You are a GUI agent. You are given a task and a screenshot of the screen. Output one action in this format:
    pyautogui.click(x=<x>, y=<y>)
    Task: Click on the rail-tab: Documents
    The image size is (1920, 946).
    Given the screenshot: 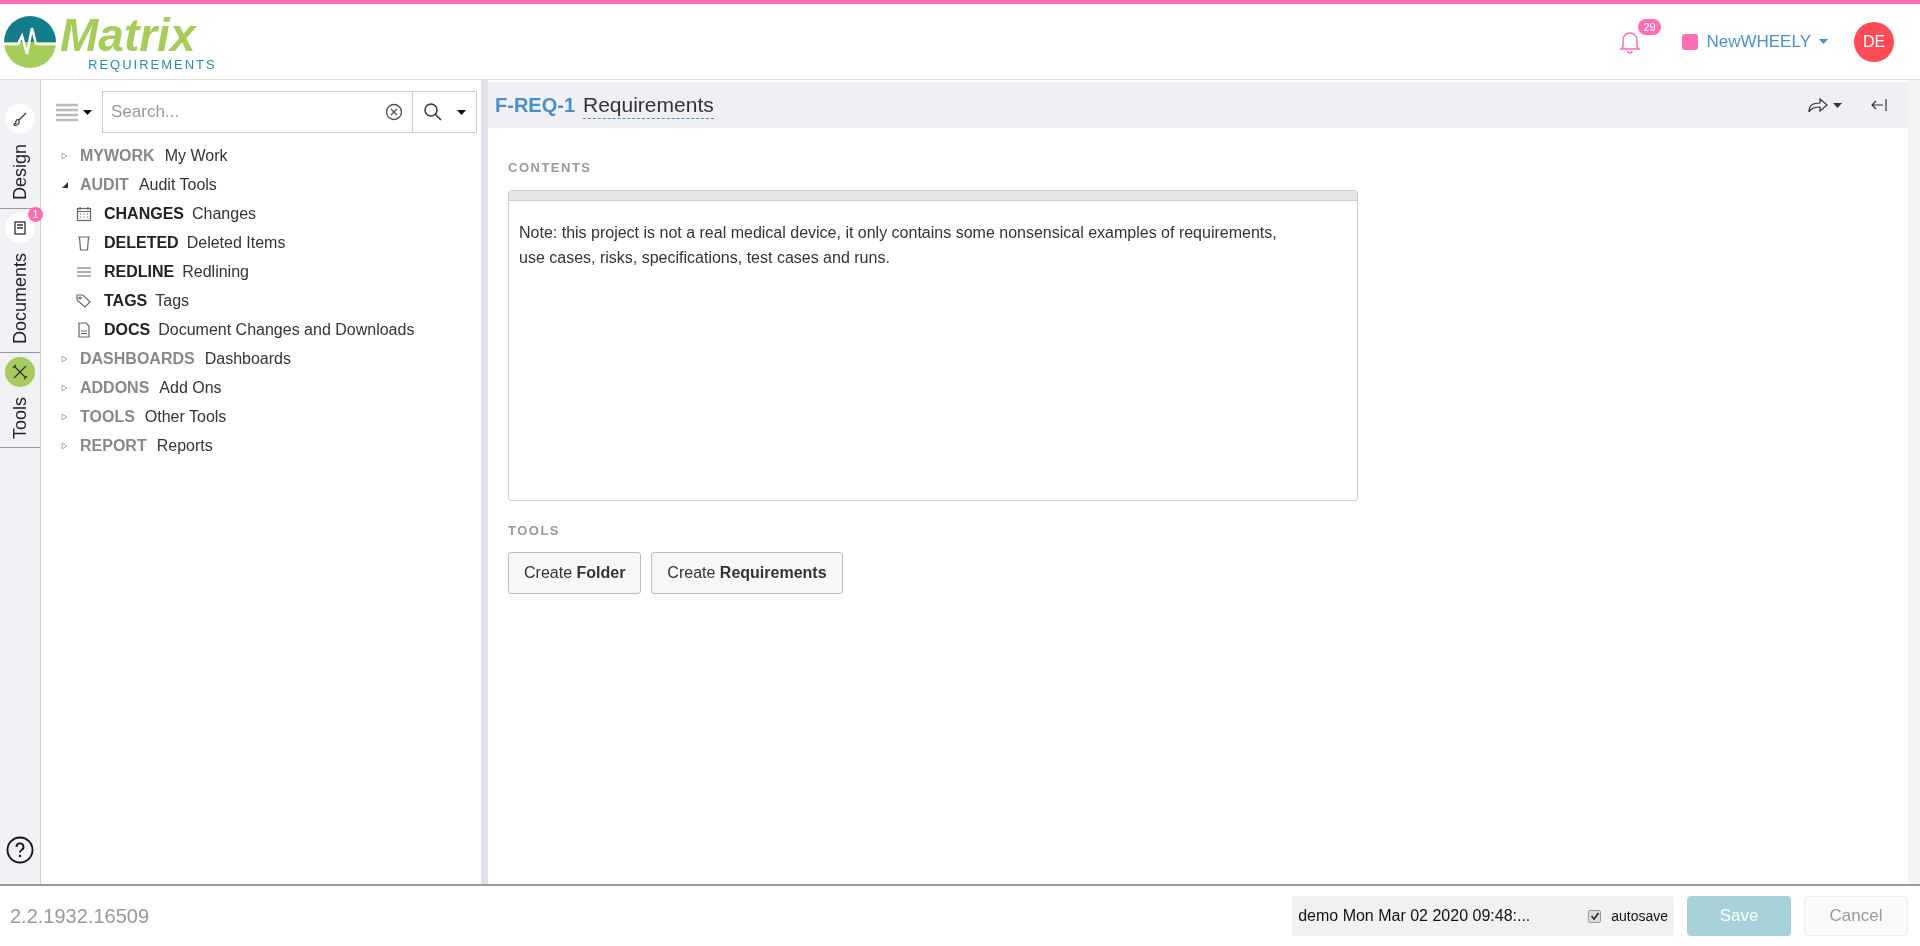 What is the action you would take?
    pyautogui.click(x=20, y=299)
    